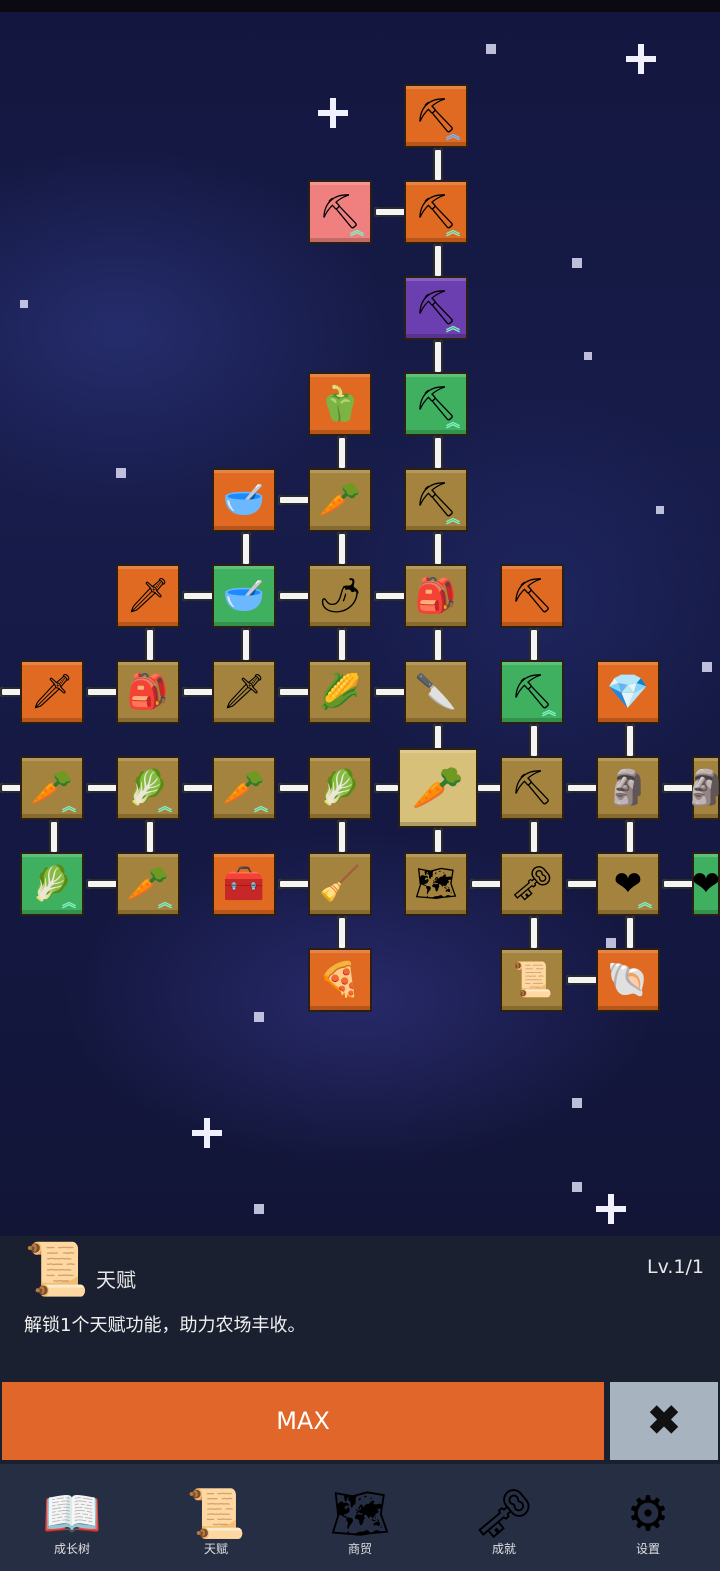  I want to click on skill-node-sword-left: 🗡, so click(52, 692).